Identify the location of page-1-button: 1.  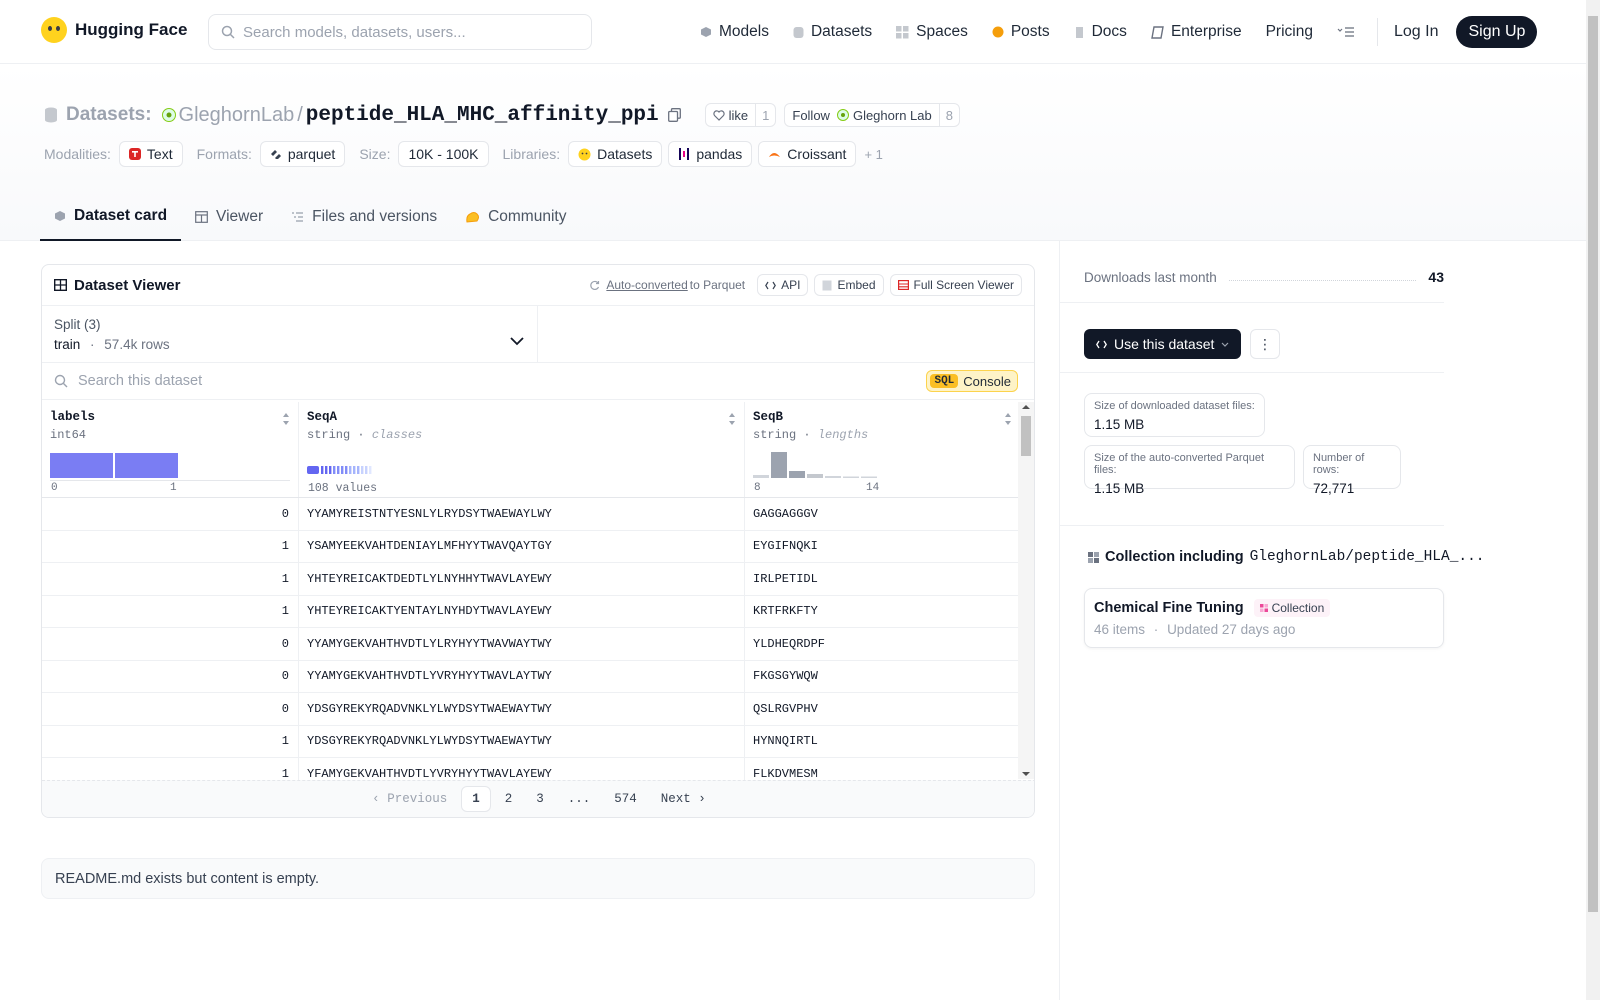
(476, 799).